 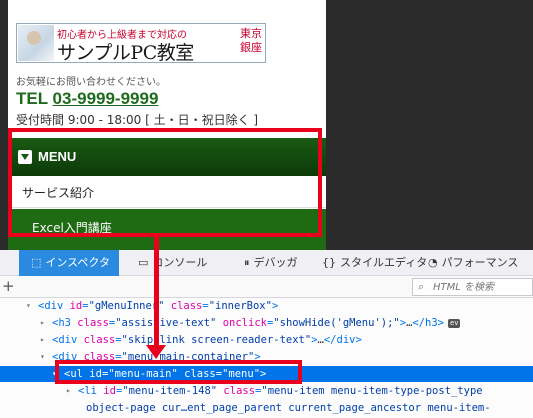 What do you see at coordinates (251, 40) in the screenshot?
I see `banner-location: 東京 銀座` at bounding box center [251, 40].